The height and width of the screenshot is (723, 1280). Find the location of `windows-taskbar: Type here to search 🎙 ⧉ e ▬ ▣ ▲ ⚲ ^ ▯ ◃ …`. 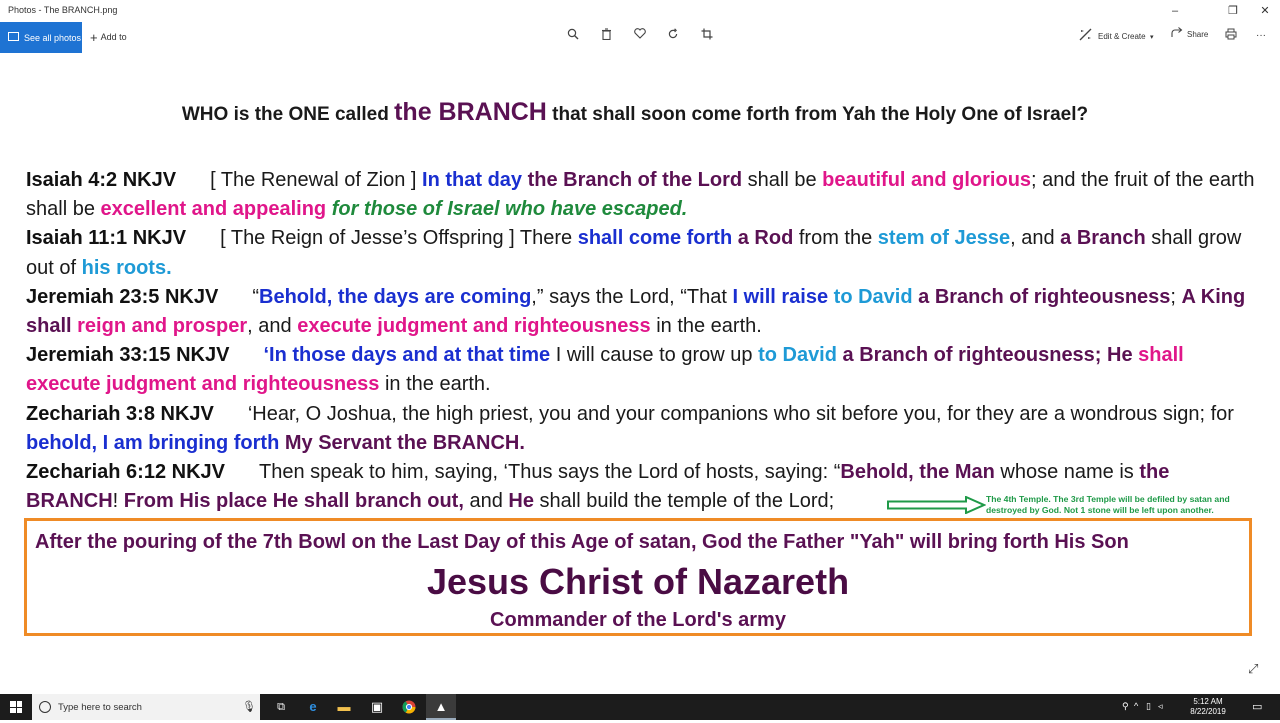

windows-taskbar: Type here to search 🎙 ⧉ e ▬ ▣ ▲ ⚲ ^ ▯ ◃ … is located at coordinates (640, 707).